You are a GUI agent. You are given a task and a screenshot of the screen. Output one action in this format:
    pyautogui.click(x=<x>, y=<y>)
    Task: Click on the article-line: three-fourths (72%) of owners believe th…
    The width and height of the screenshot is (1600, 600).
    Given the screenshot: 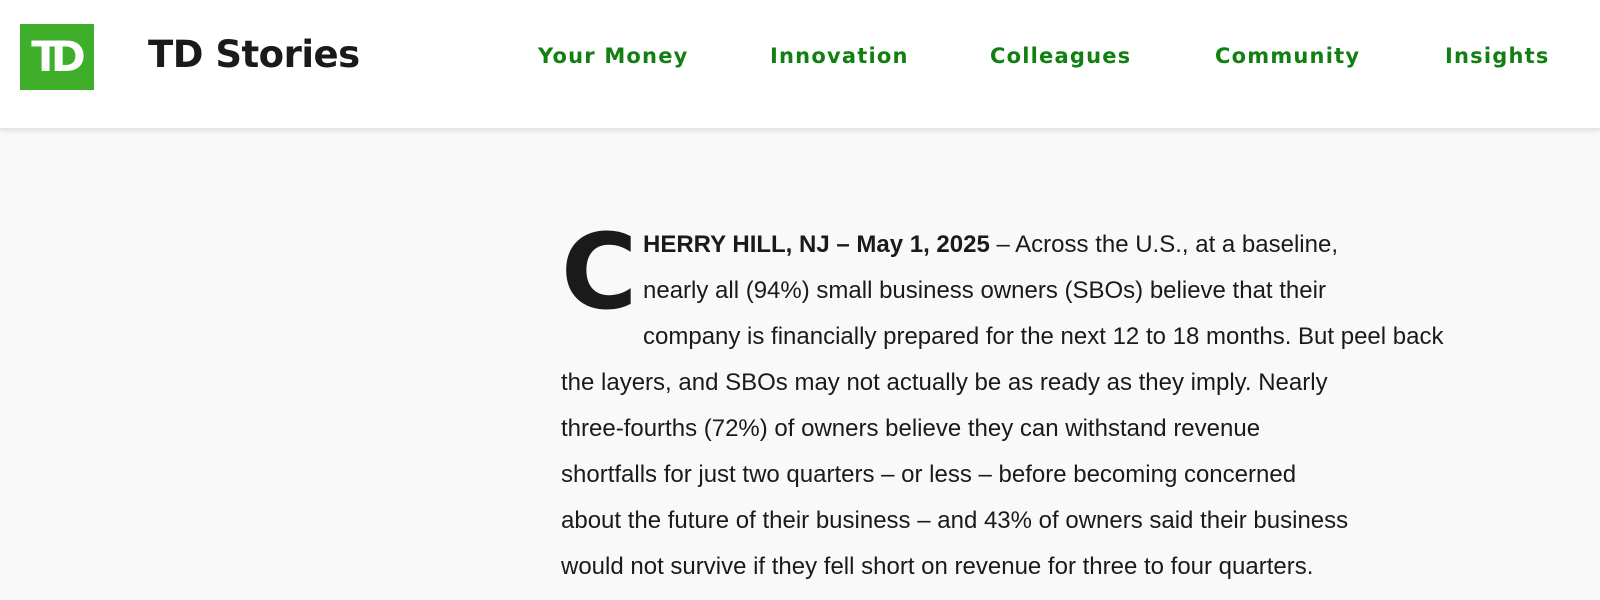 What is the action you would take?
    pyautogui.click(x=911, y=428)
    